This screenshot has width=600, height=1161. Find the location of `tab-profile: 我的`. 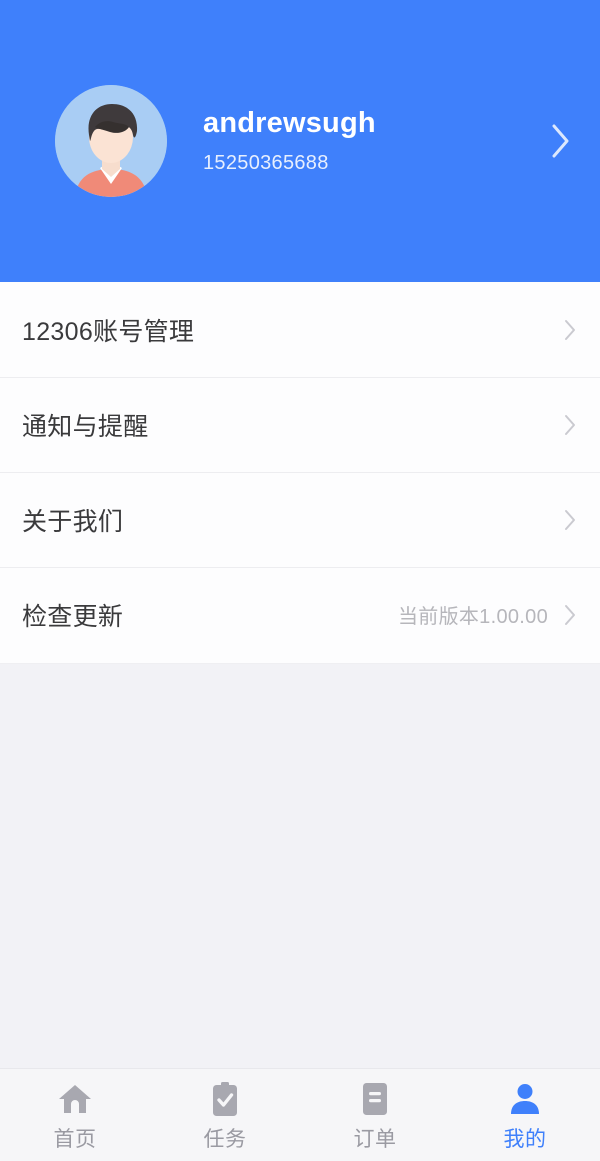

tab-profile: 我的 is located at coordinates (525, 1115).